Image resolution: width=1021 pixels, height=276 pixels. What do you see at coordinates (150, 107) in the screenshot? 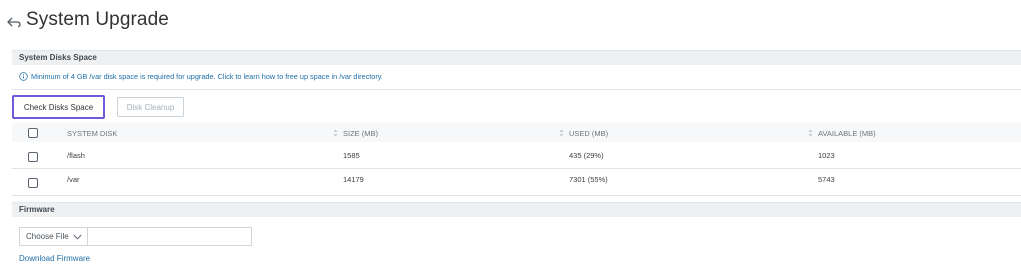
I see `disk-cleanup-button: Disk Cleanup` at bounding box center [150, 107].